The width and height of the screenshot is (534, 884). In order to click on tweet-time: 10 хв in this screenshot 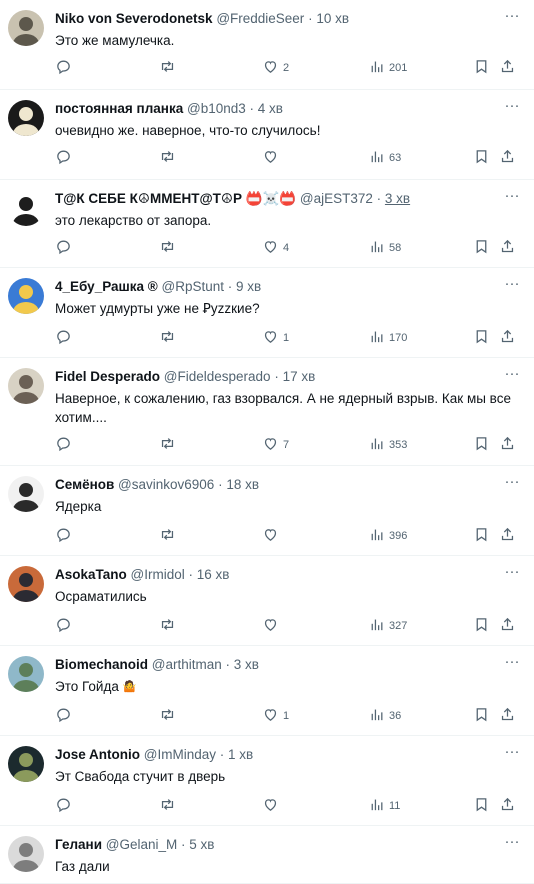, I will do `click(332, 18)`.